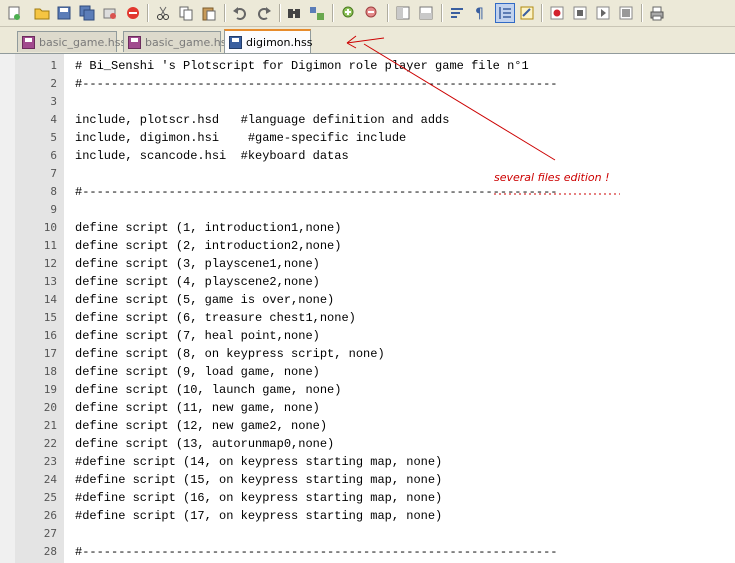 Image resolution: width=735 pixels, height=563 pixels. What do you see at coordinates (50, 317) in the screenshot?
I see `line-number: 15` at bounding box center [50, 317].